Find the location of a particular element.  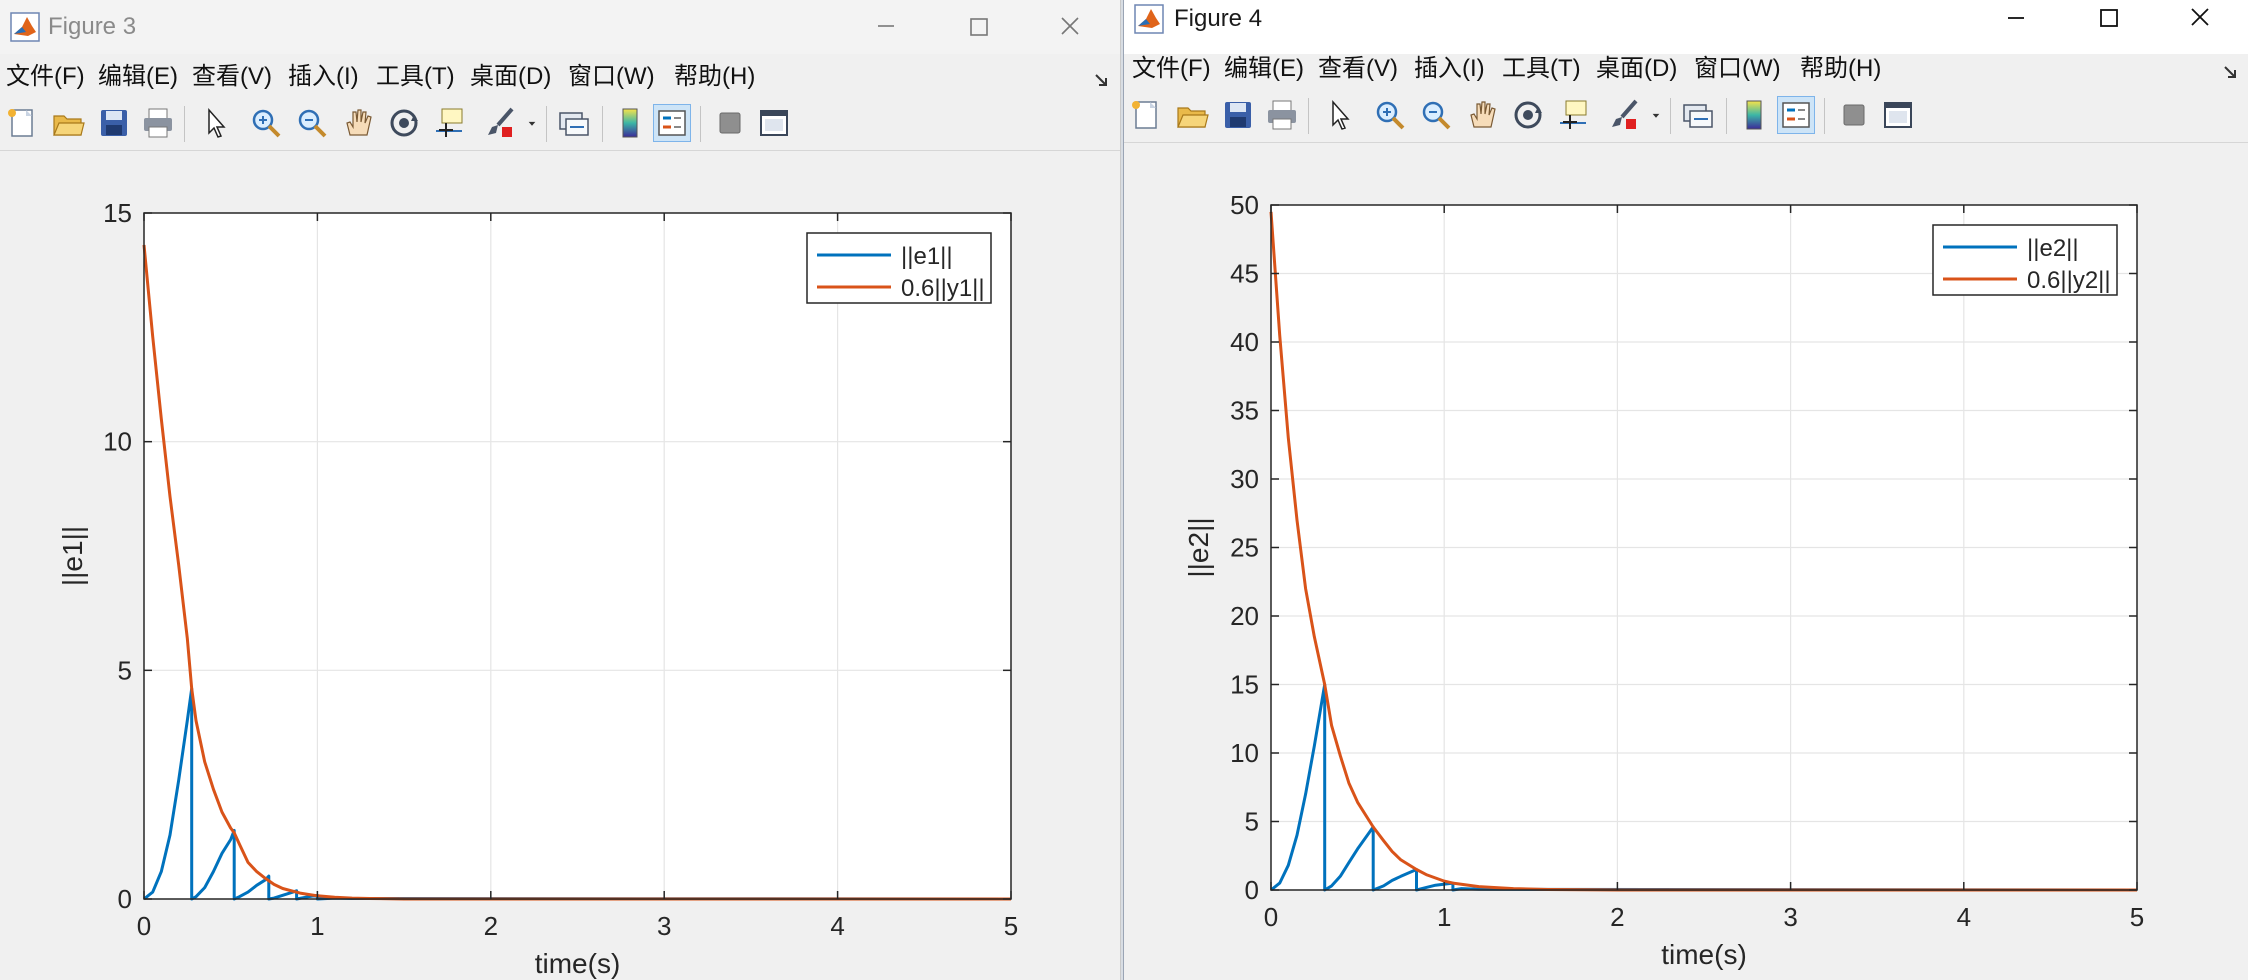

x-tick-label: 0 is located at coordinates (1271, 917).